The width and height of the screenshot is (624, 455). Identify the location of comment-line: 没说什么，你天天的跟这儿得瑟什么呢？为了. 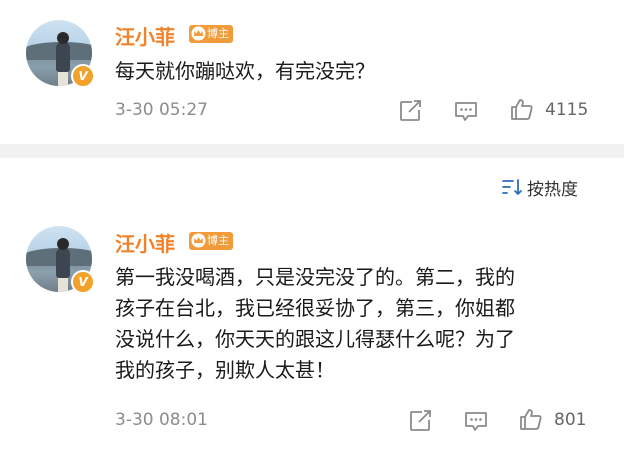
(315, 339).